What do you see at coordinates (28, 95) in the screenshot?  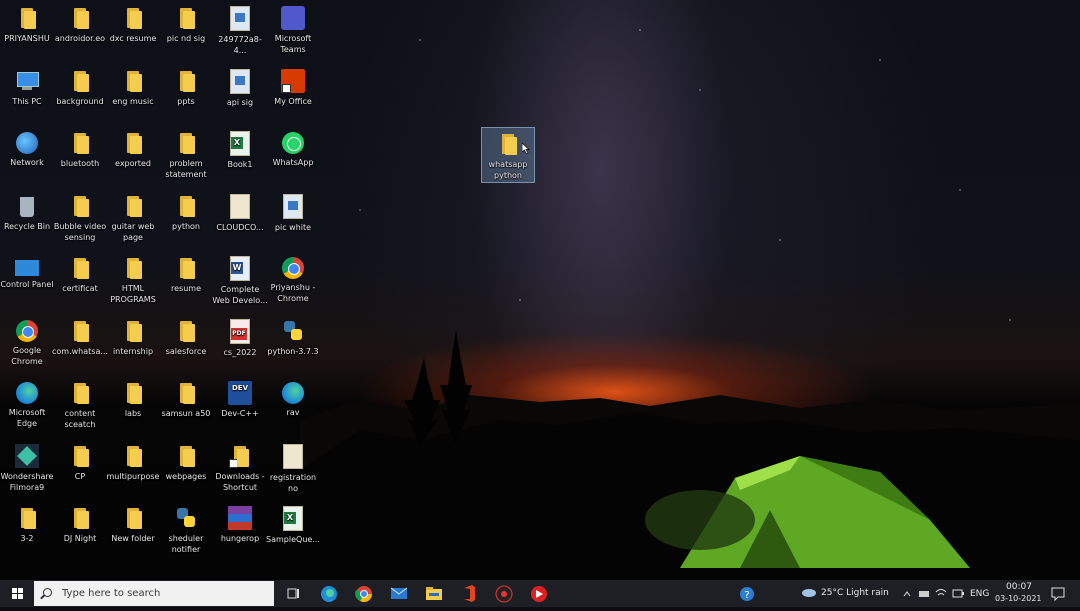 I see `desktop-icon: This PC` at bounding box center [28, 95].